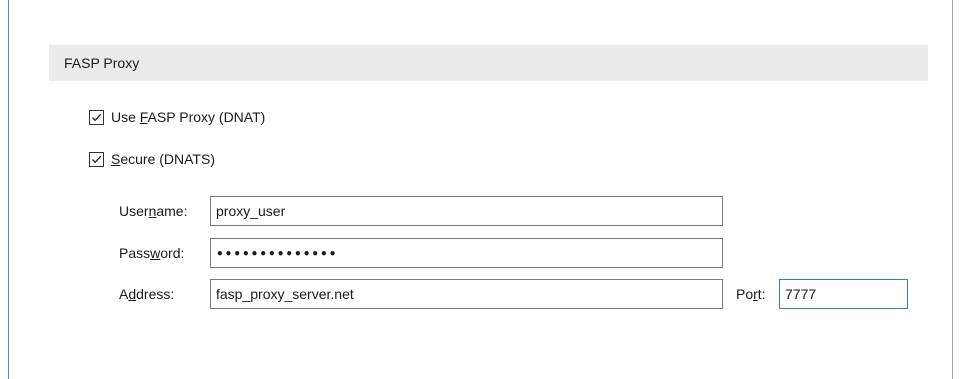 This screenshot has width=959, height=379. I want to click on username-input: proxy_user, so click(466, 211).